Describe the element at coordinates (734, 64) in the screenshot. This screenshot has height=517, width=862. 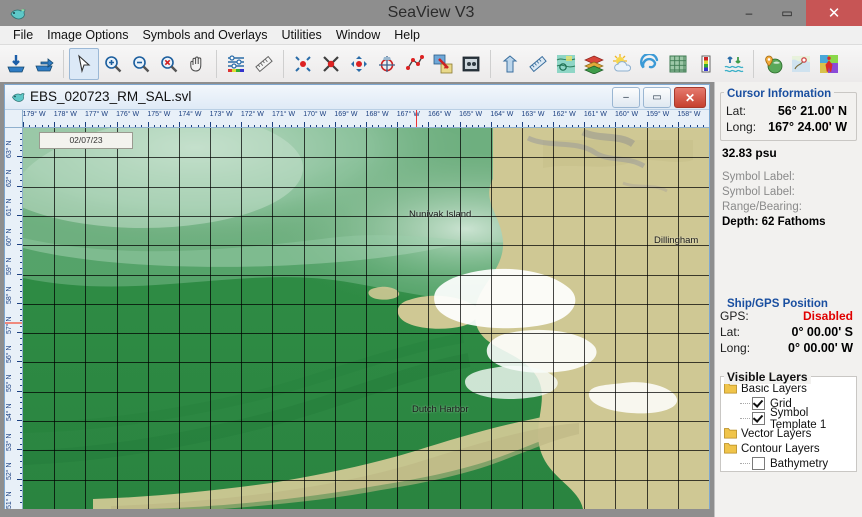
I see `tide-icon` at that location.